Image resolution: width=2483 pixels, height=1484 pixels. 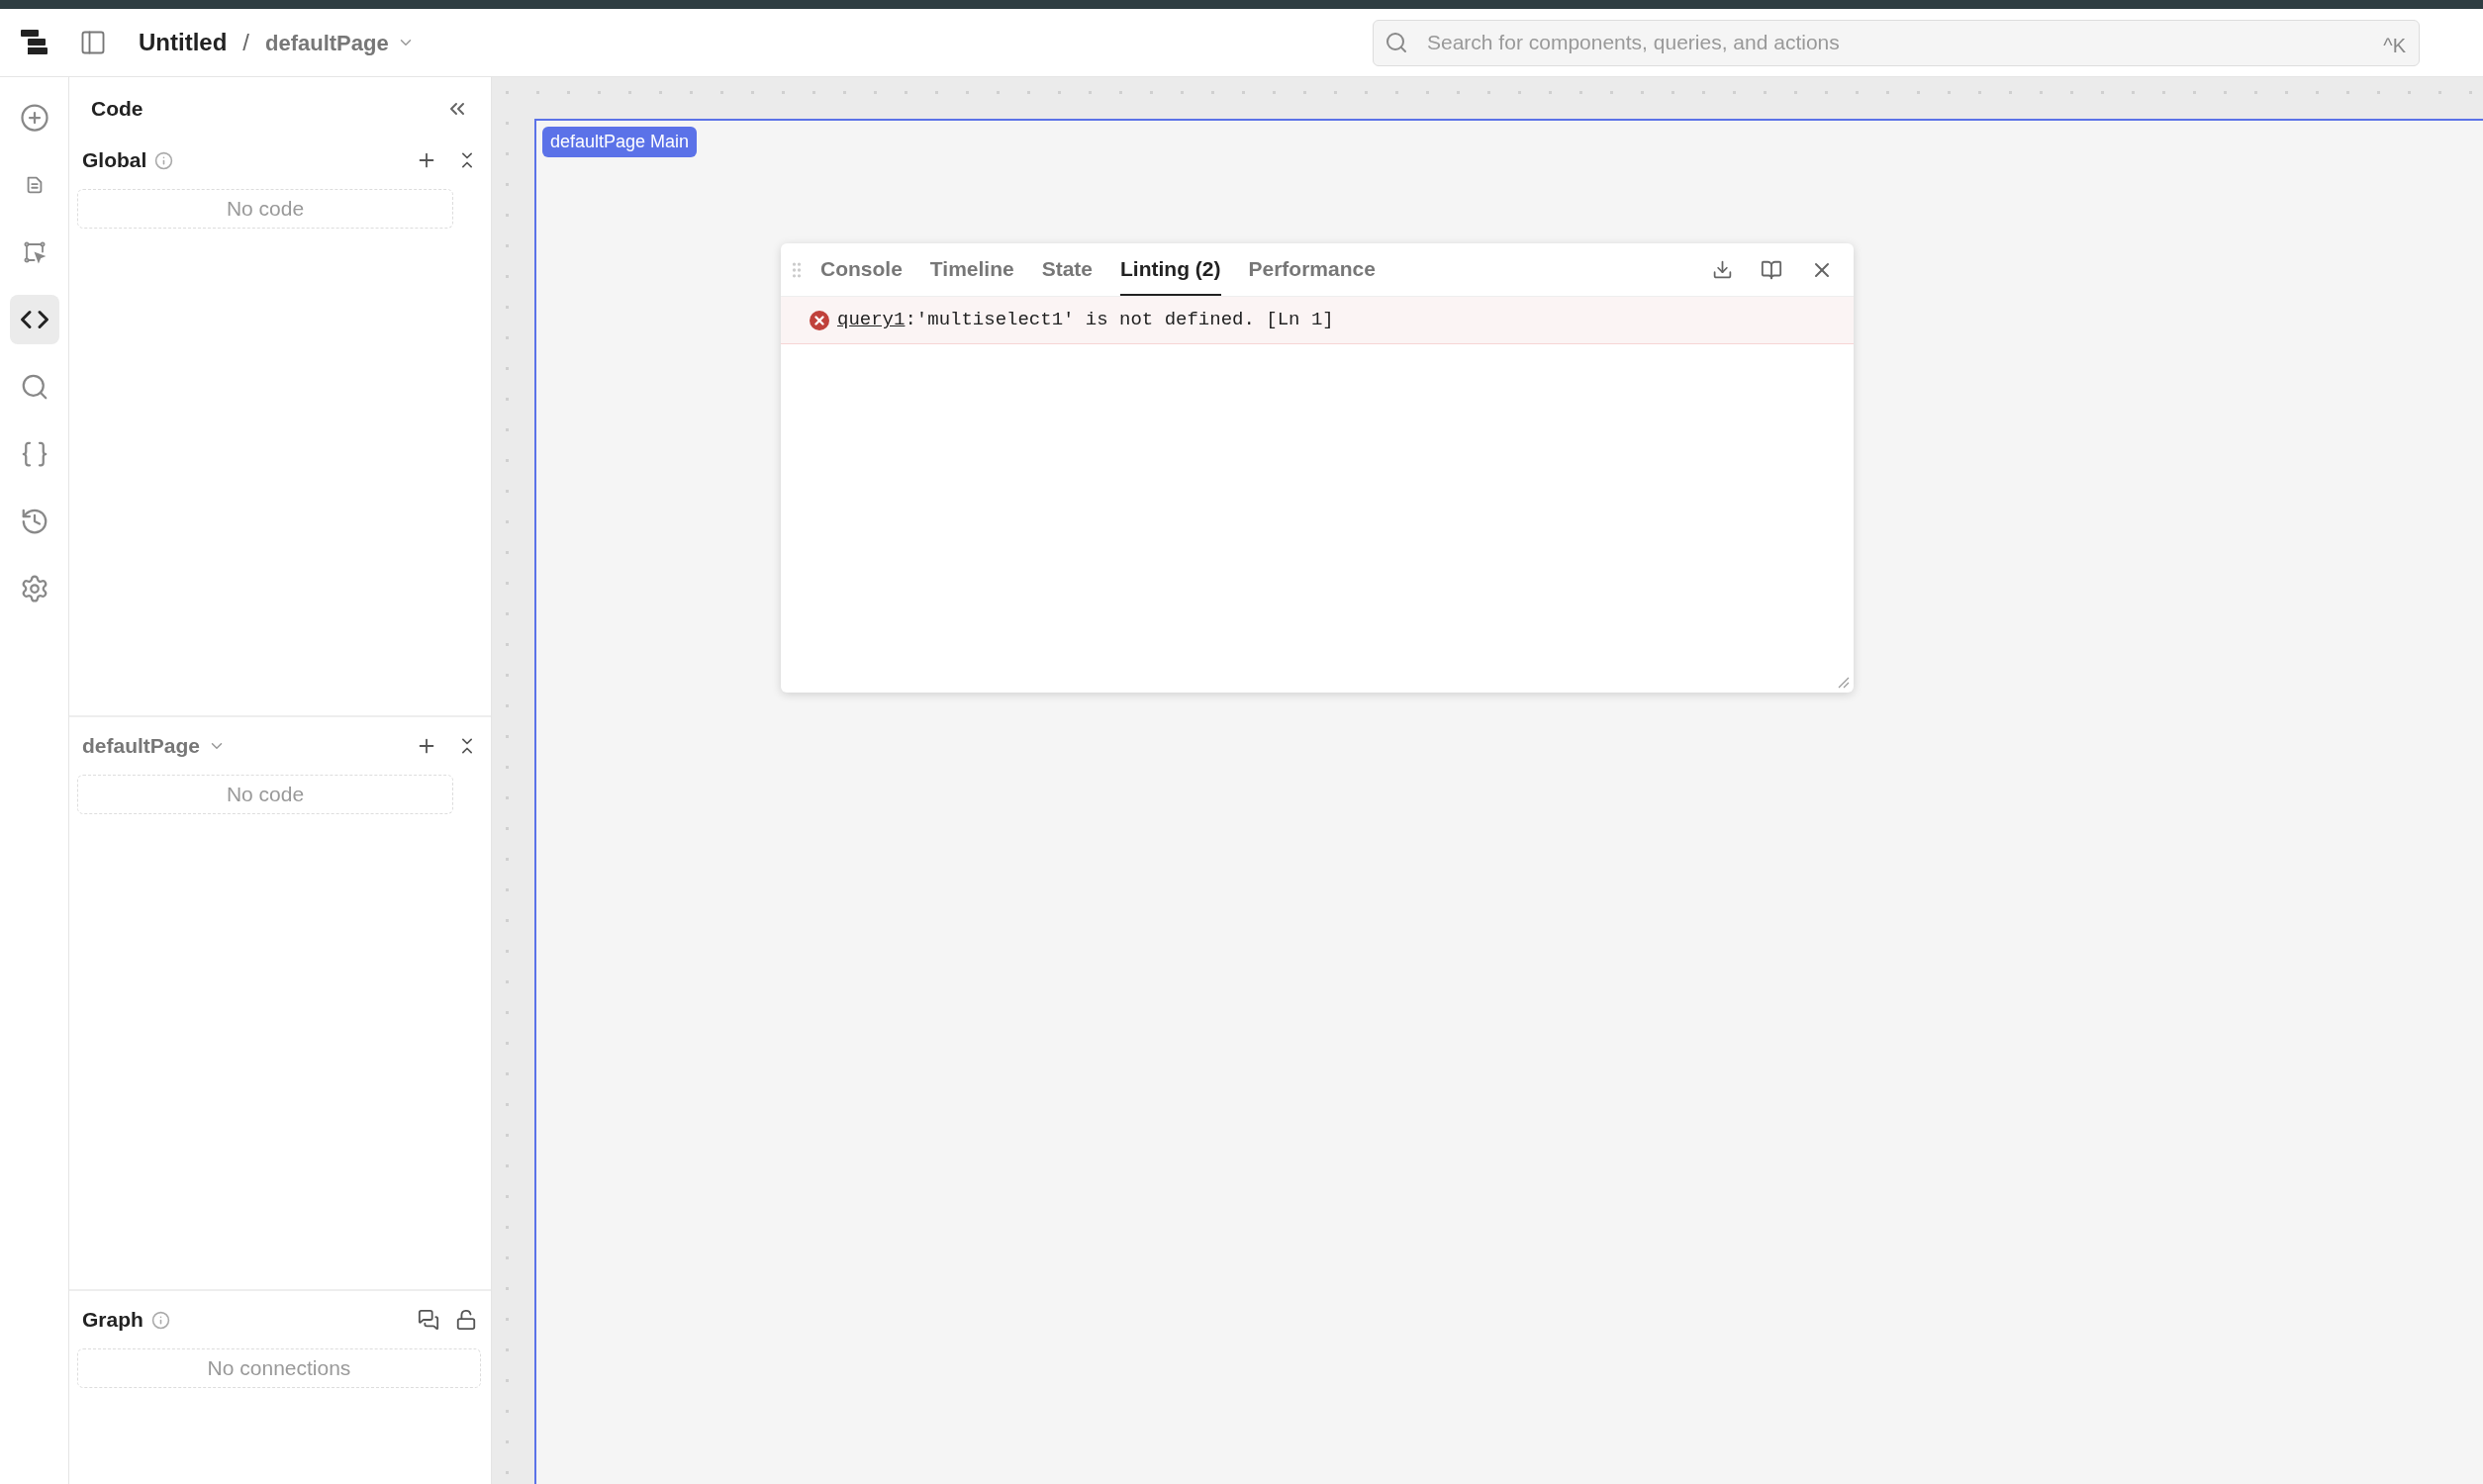 What do you see at coordinates (971, 269) in the screenshot?
I see `panel-tab: Timeline` at bounding box center [971, 269].